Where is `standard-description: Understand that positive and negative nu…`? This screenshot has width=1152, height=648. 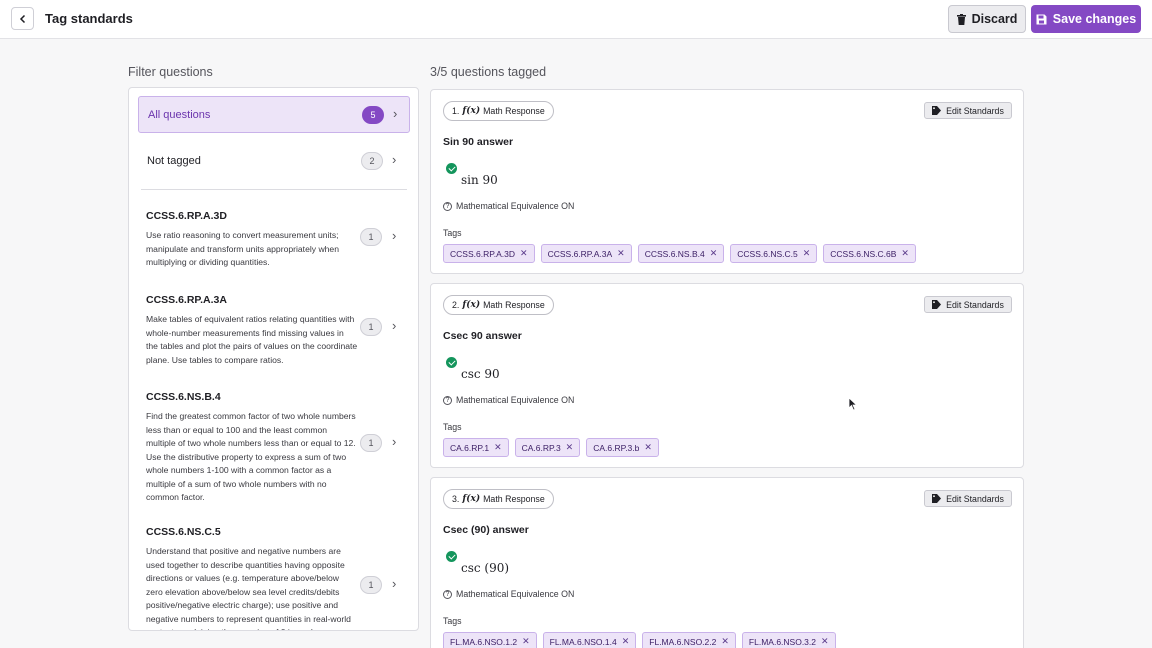 standard-description: Understand that positive and negative nu… is located at coordinates (248, 588).